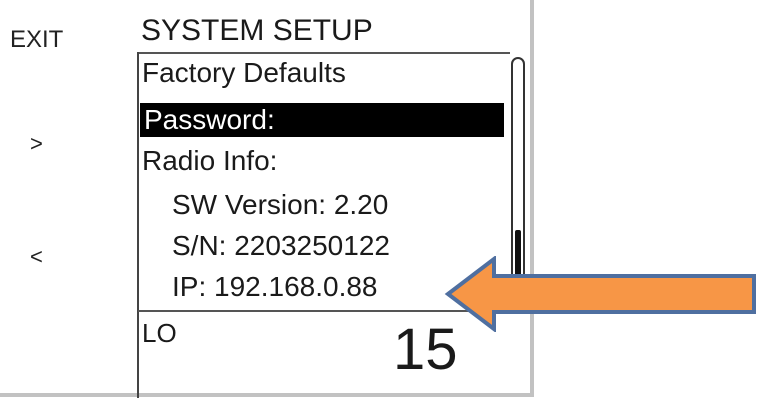 This screenshot has width=763, height=401. Describe the element at coordinates (244, 73) in the screenshot. I see `menu-item-factory-defaults: Factory Defaults` at that location.